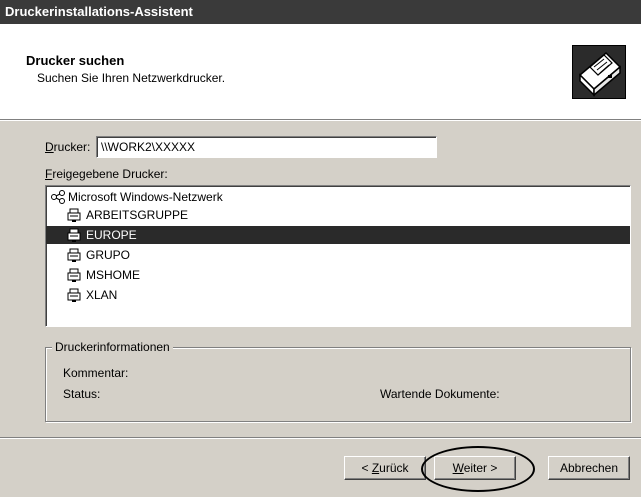 This screenshot has width=641, height=497. Describe the element at coordinates (338, 235) in the screenshot. I see `tree-item-europe: EUROPE` at that location.